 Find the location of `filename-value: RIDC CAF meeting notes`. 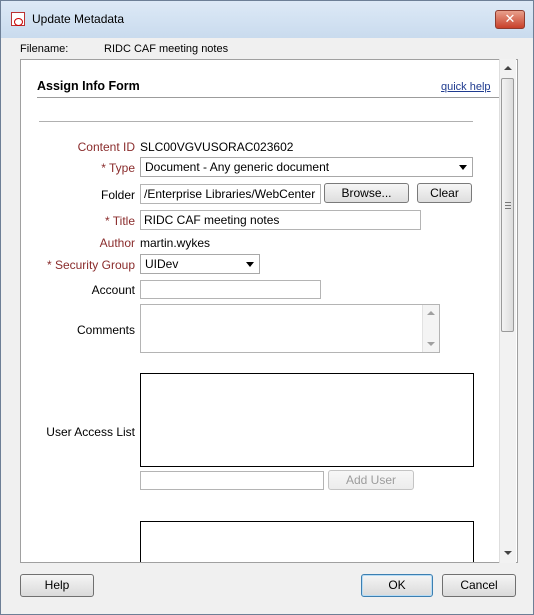

filename-value: RIDC CAF meeting notes is located at coordinates (166, 49).